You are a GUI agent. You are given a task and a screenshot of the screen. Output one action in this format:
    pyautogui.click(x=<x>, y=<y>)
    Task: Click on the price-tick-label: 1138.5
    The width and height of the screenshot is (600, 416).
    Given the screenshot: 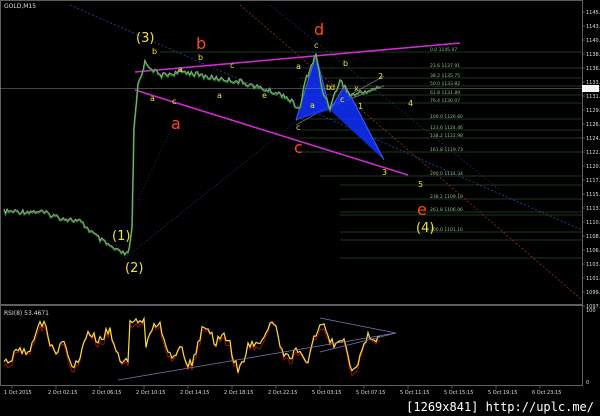 What is the action you would take?
    pyautogui.click(x=593, y=55)
    